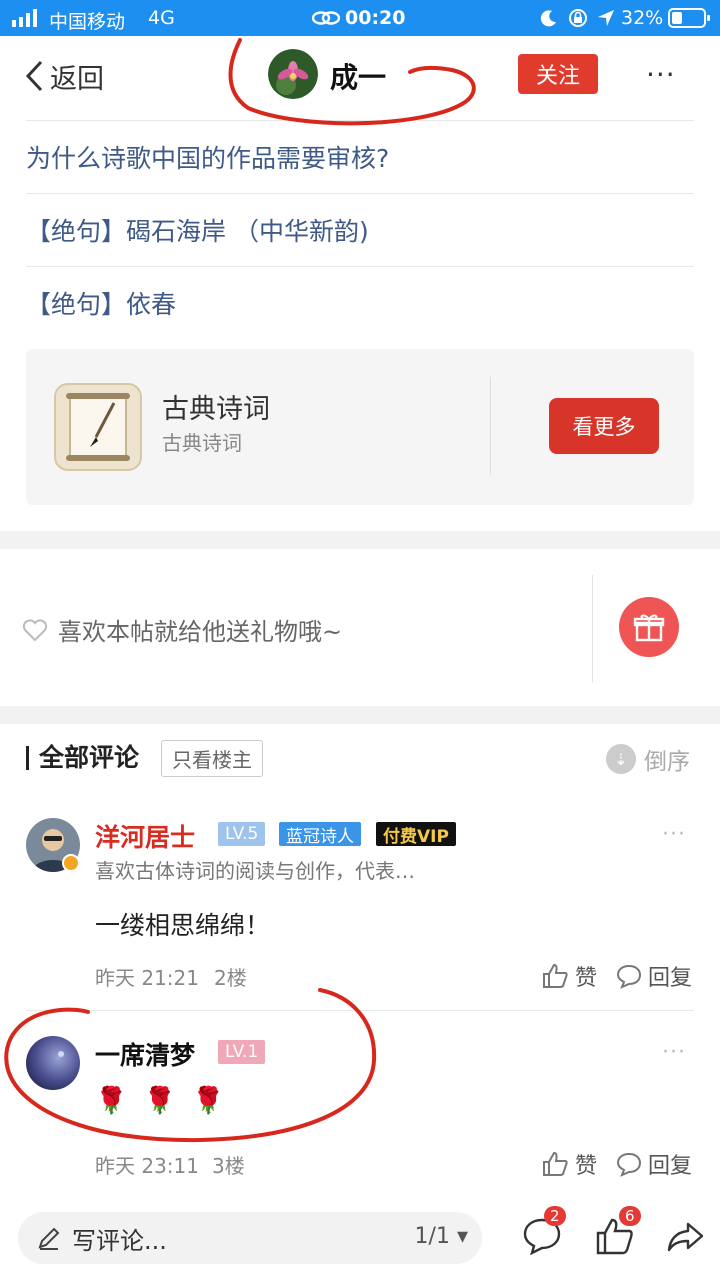 The image size is (720, 1280). What do you see at coordinates (77, 79) in the screenshot?
I see `back-label: 返回` at bounding box center [77, 79].